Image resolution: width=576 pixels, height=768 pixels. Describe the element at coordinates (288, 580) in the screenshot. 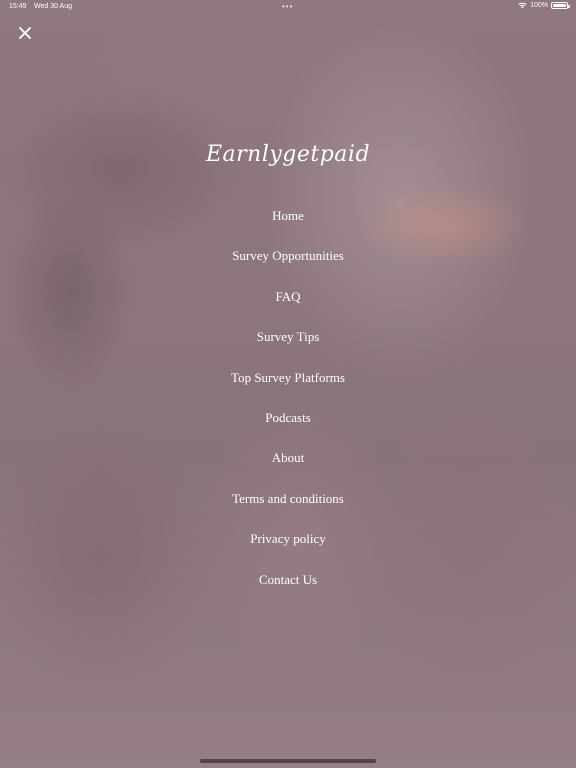

I see `nav-link-contact-us: Contact Us` at that location.